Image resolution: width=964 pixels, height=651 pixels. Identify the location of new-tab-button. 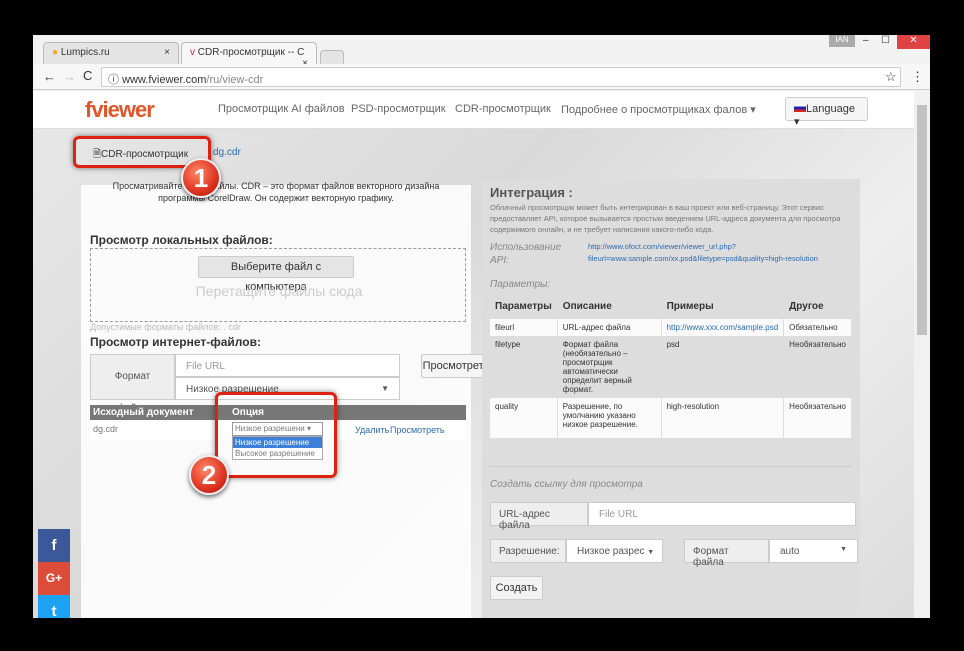
(332, 57).